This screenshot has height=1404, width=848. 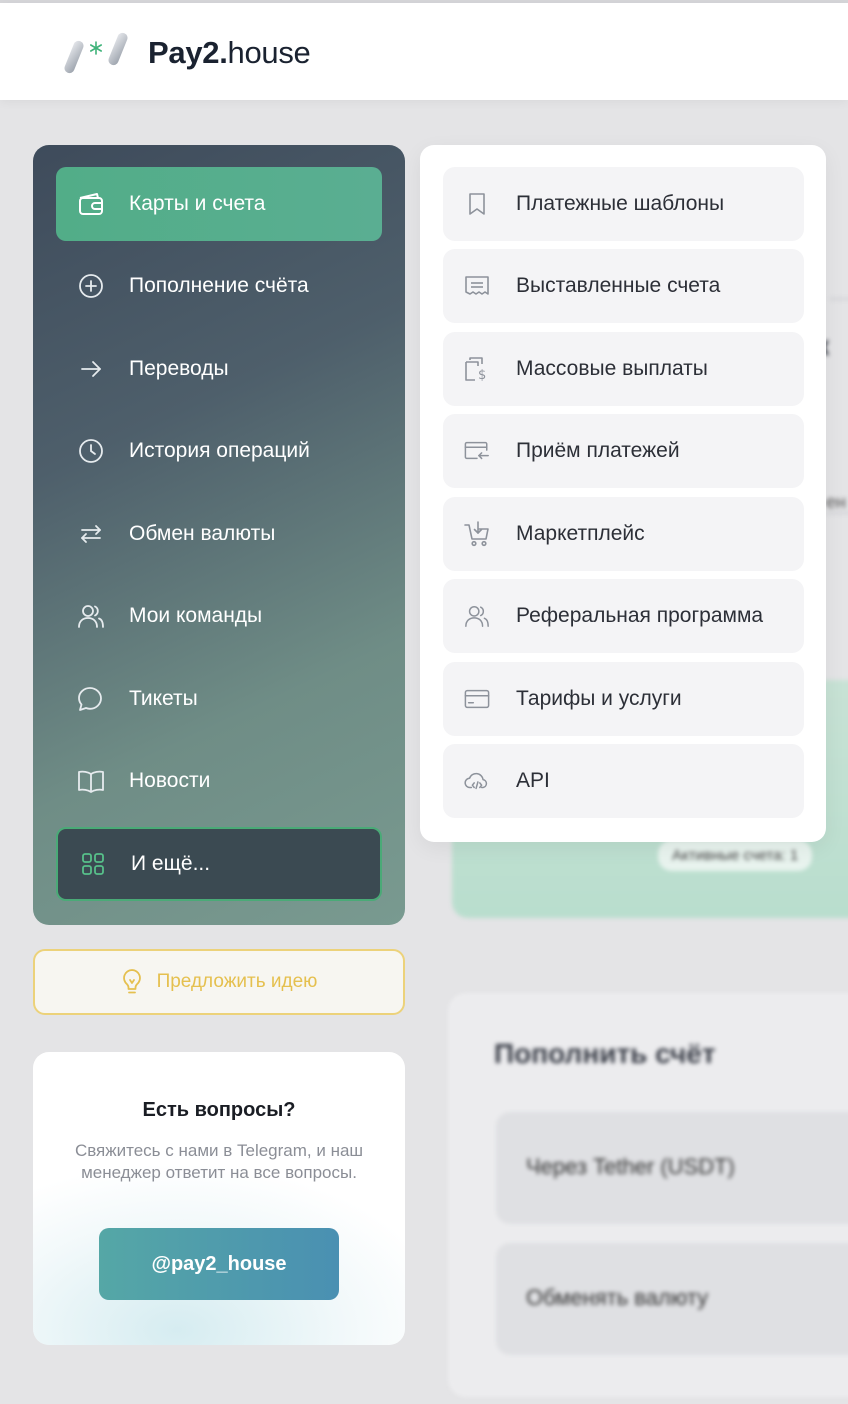 I want to click on sidebar-item-label: Пополнение счёта, so click(x=219, y=285).